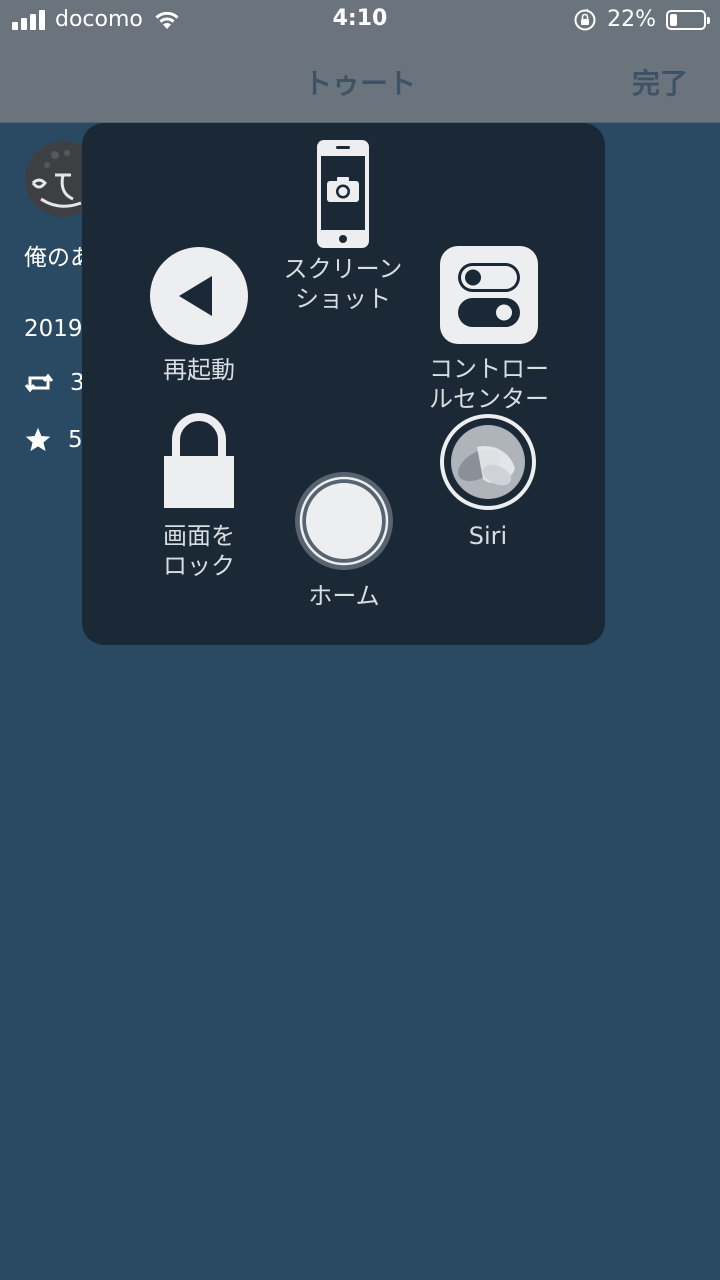 The width and height of the screenshot is (720, 1280). I want to click on nav-bar: トゥート 完了, so click(360, 81).